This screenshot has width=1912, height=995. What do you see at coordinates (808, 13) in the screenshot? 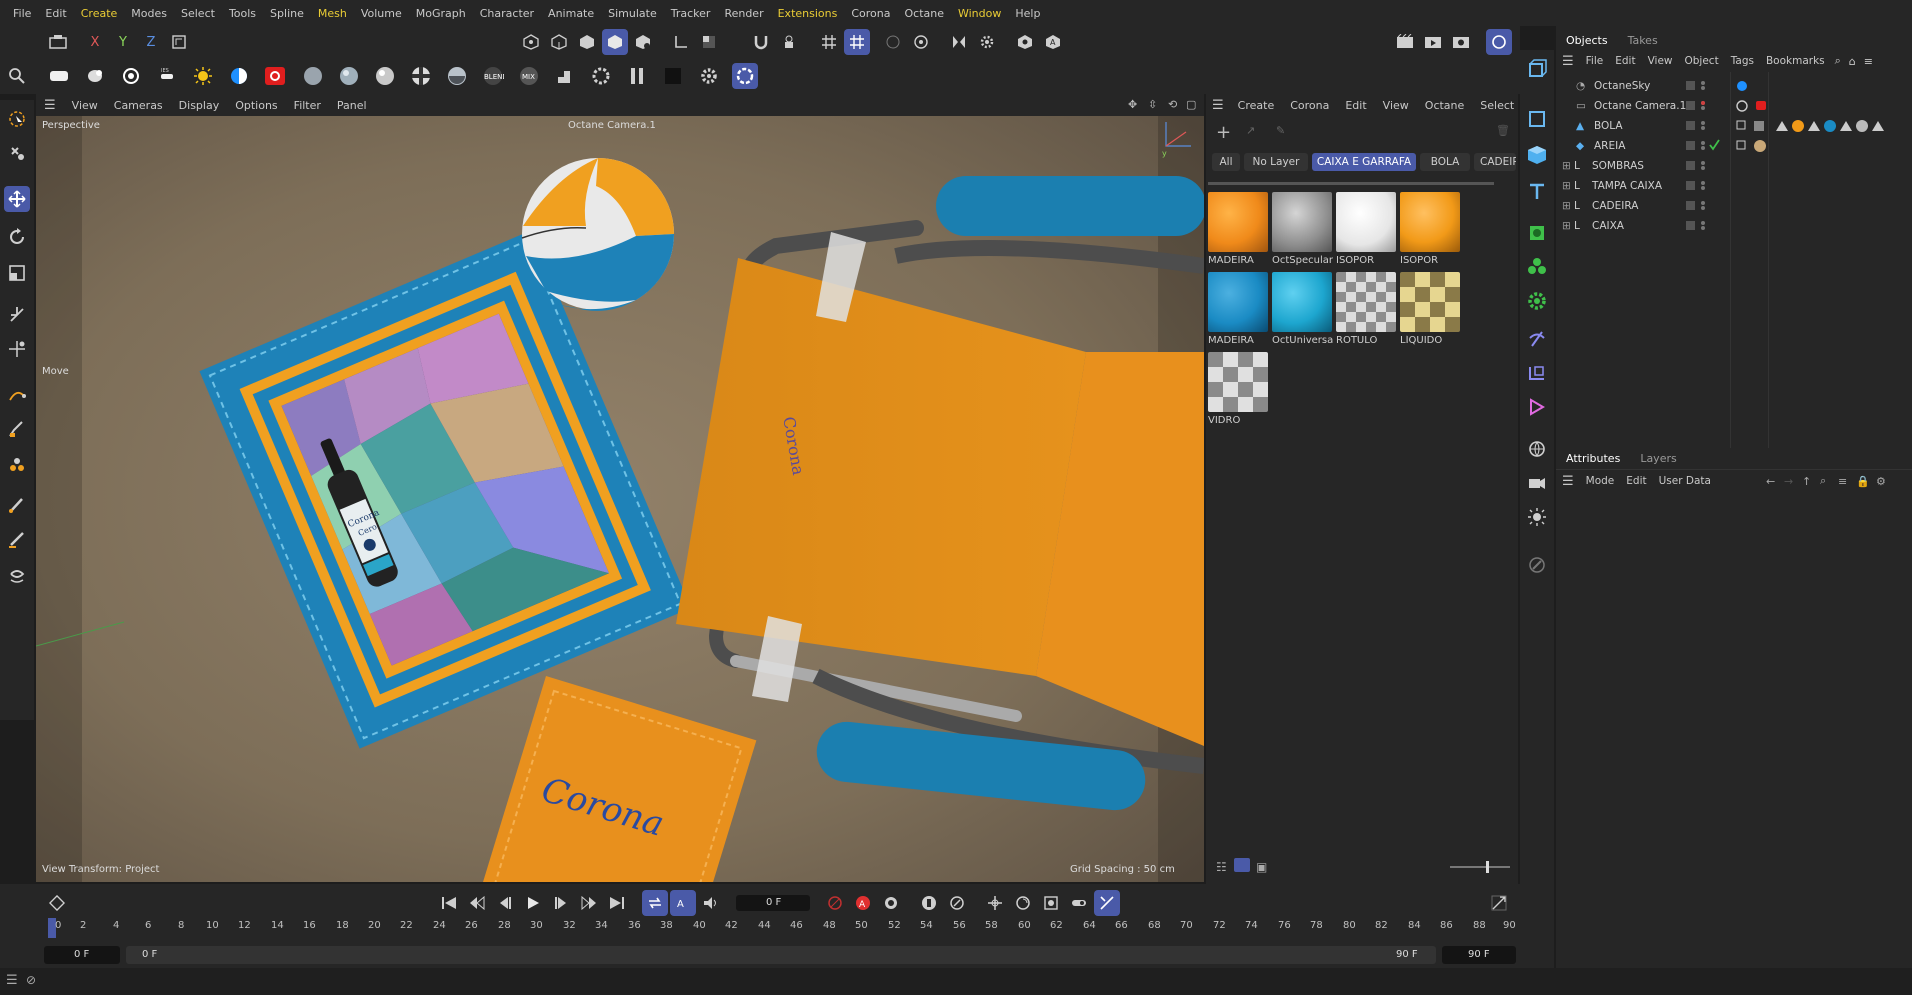
I see `menu-extensions: Extensions` at bounding box center [808, 13].